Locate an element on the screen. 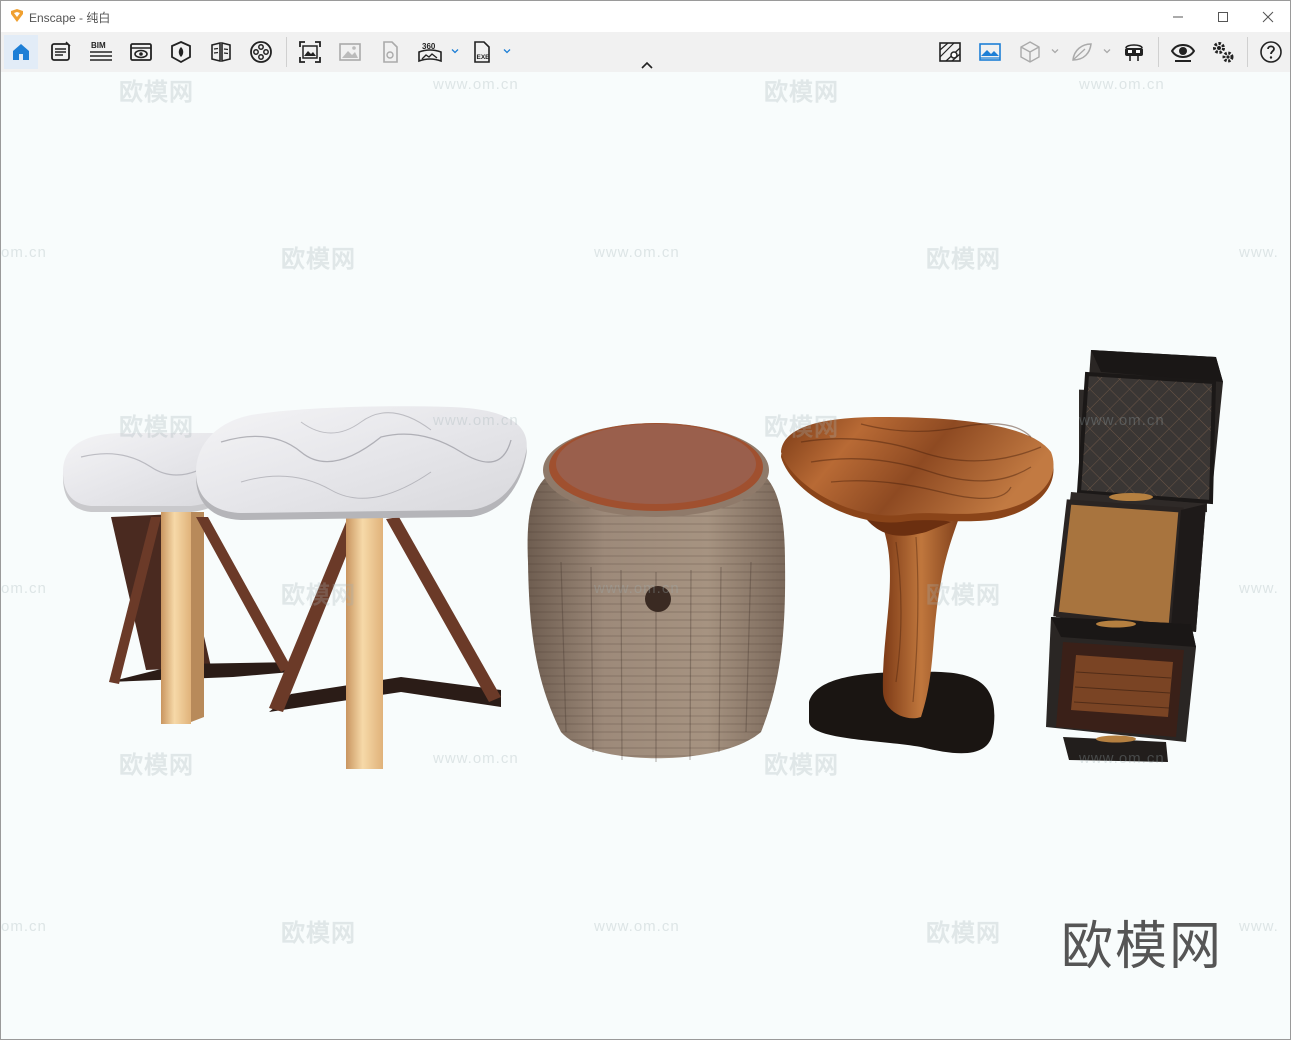 The width and height of the screenshot is (1291, 1040). home-button is located at coordinates (21, 52).